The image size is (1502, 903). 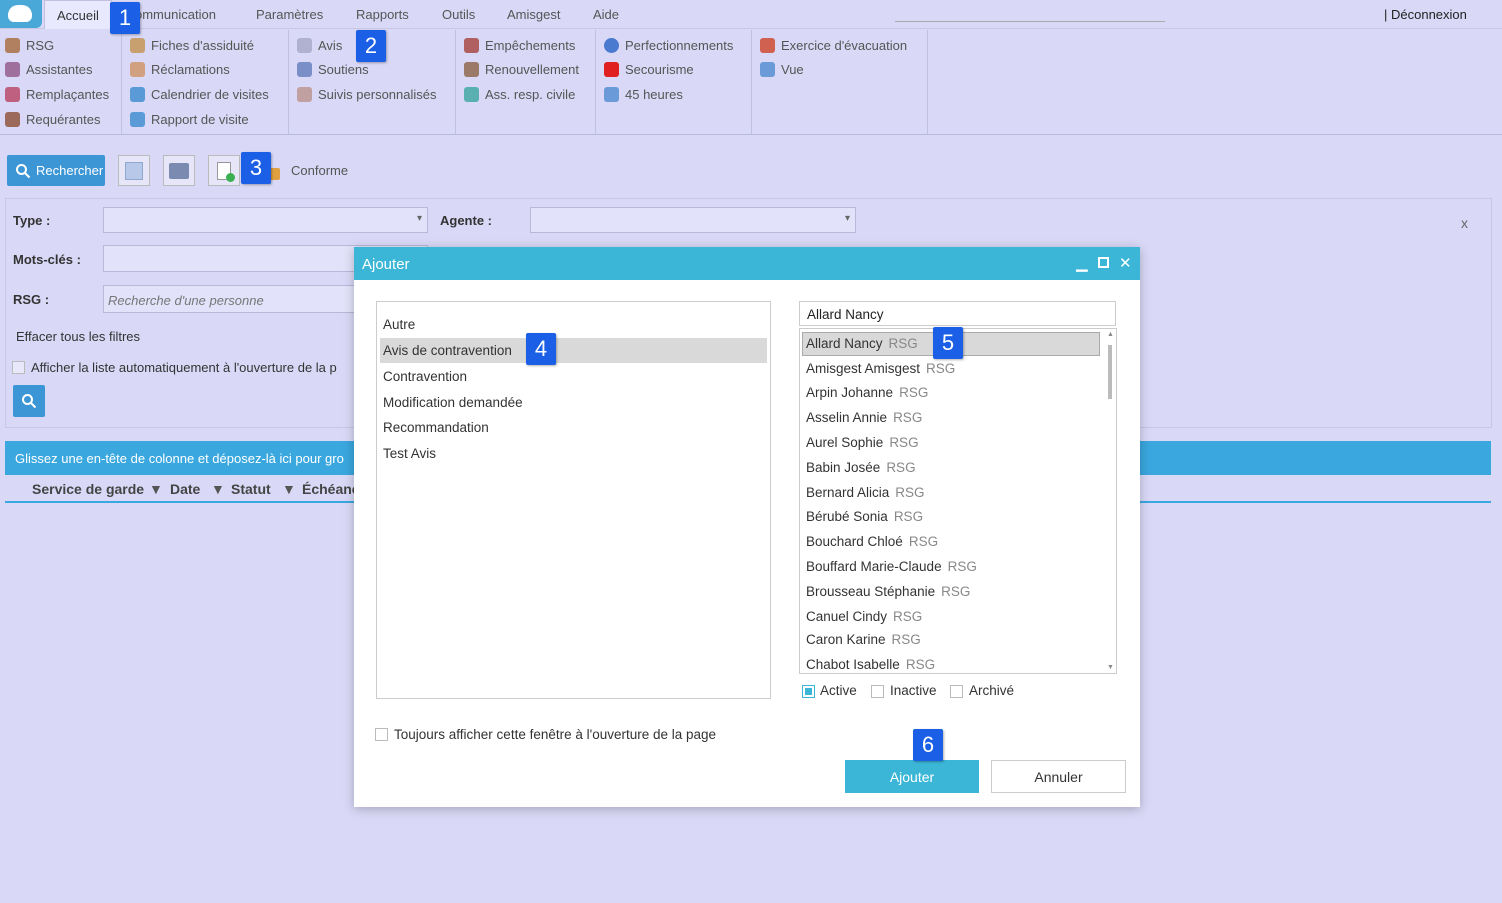 I want to click on ribbon-empechements: Empêchements, so click(x=519, y=45).